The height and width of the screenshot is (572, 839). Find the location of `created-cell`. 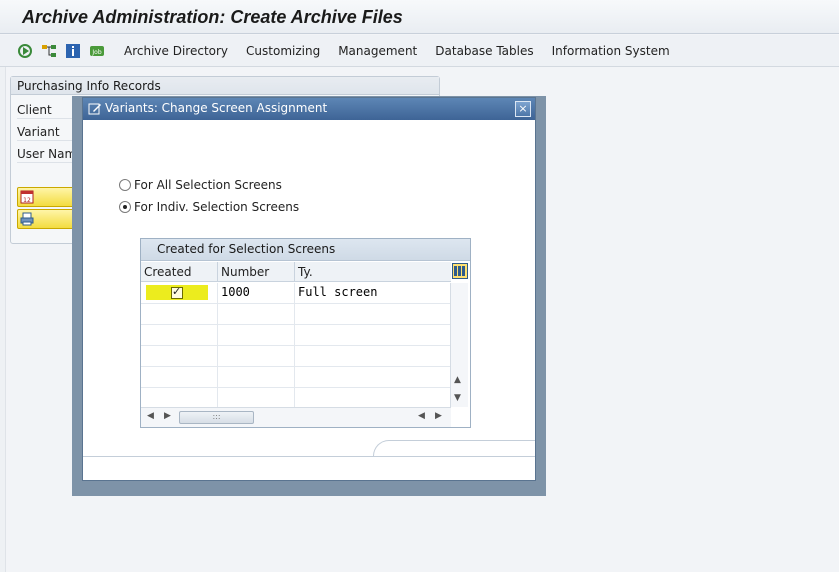

created-cell is located at coordinates (179, 293).